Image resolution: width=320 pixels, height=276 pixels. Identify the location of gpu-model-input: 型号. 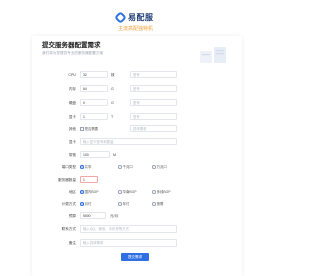
(153, 116).